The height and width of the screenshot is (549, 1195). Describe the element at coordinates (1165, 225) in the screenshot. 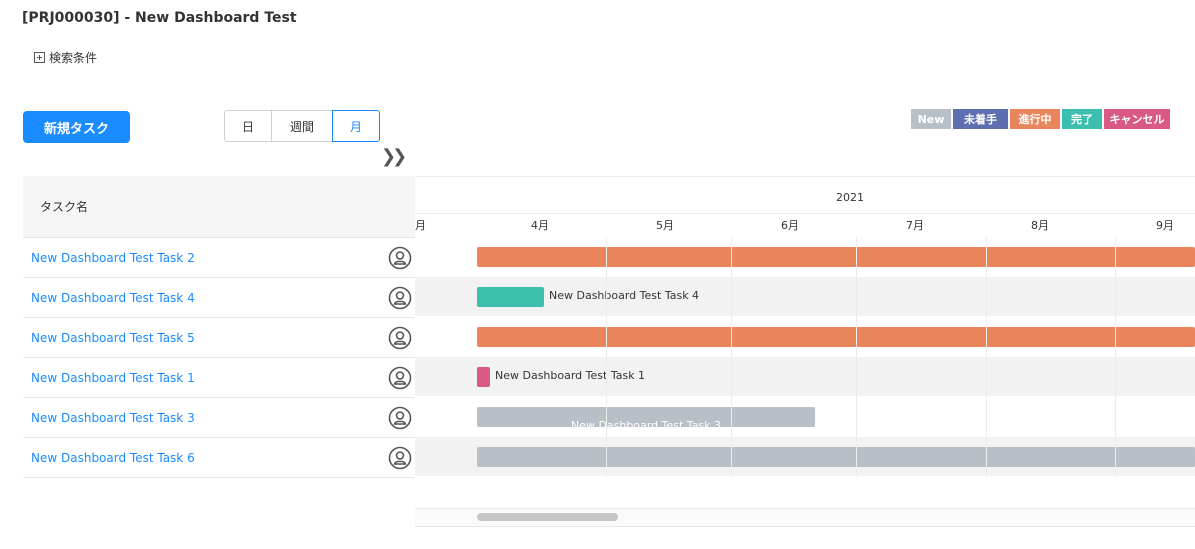

I see `timeline-month: 9月` at that location.